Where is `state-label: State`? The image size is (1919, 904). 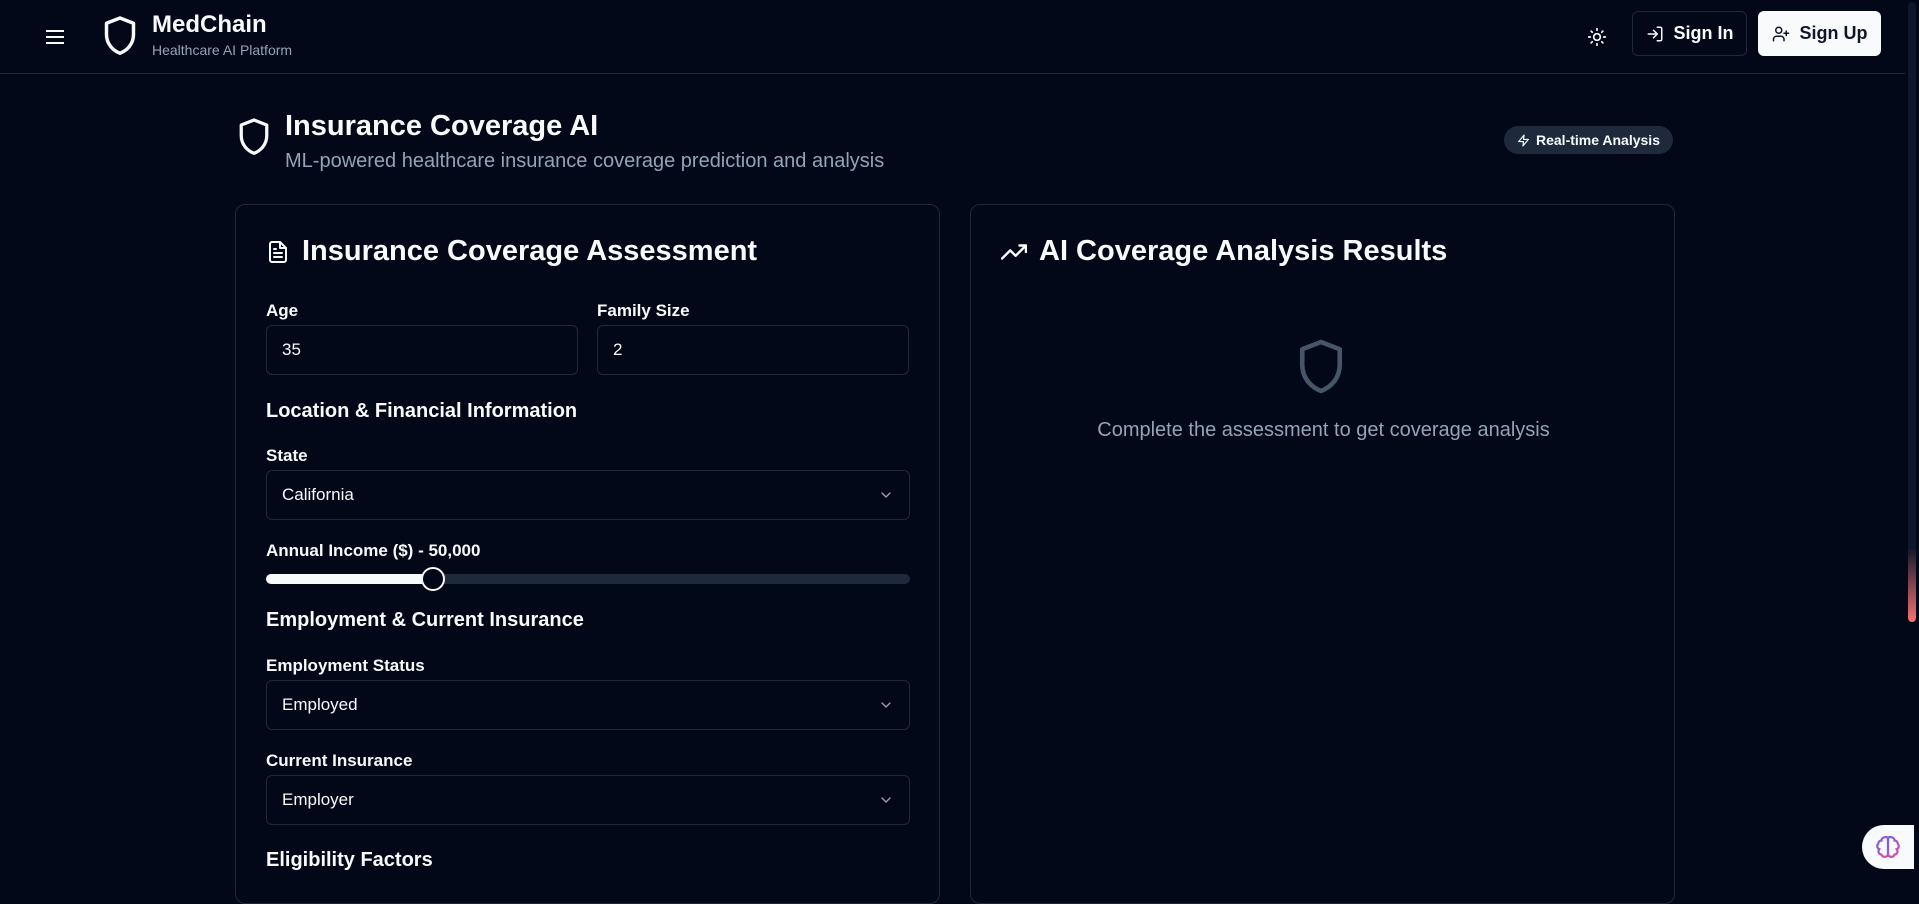
state-label: State is located at coordinates (287, 455).